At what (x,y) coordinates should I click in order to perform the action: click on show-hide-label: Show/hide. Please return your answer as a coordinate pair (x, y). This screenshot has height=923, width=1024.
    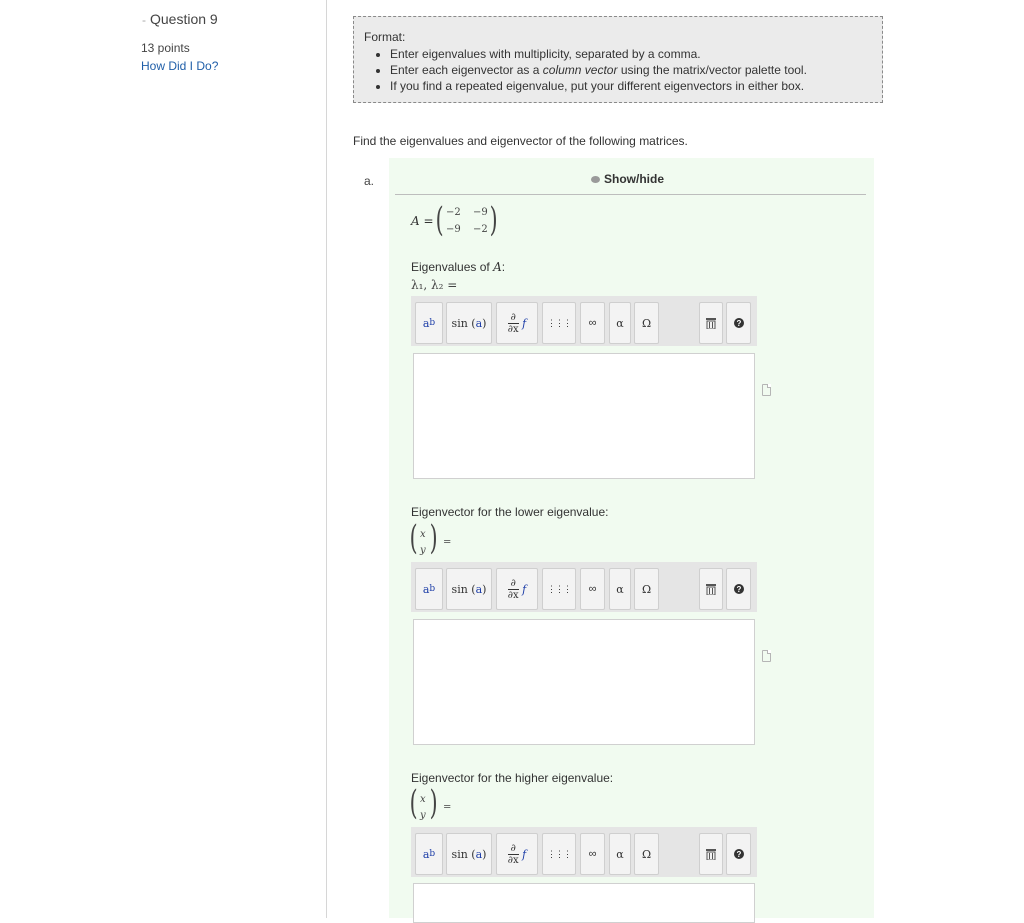
    Looking at the image, I should click on (634, 179).